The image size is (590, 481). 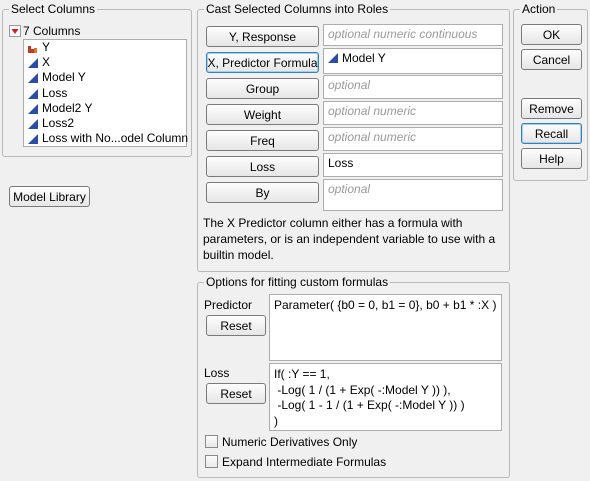 What do you see at coordinates (364, 58) in the screenshot?
I see `role-value: Model Y` at bounding box center [364, 58].